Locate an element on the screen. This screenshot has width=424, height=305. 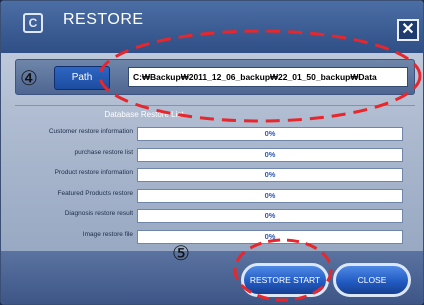
close-button: CLOSE is located at coordinates (372, 280).